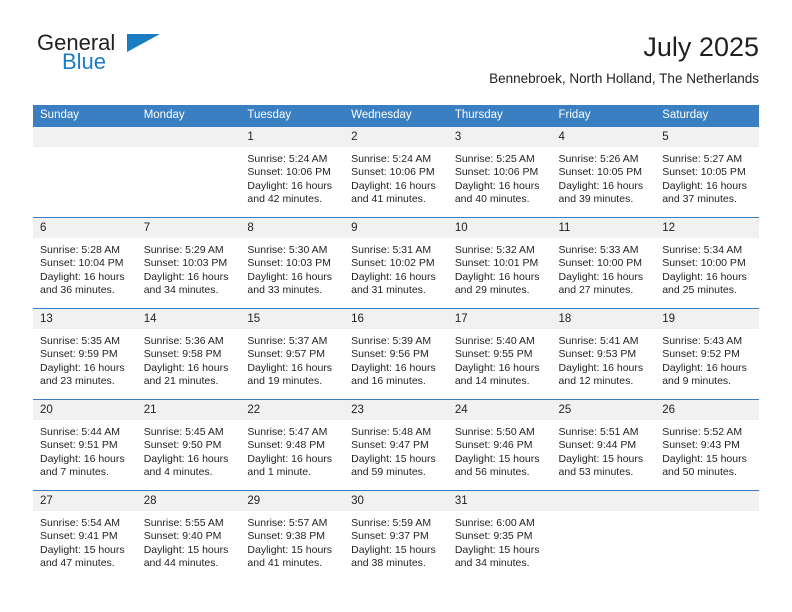 The image size is (792, 612). What do you see at coordinates (292, 137) in the screenshot?
I see `day-number: 1` at bounding box center [292, 137].